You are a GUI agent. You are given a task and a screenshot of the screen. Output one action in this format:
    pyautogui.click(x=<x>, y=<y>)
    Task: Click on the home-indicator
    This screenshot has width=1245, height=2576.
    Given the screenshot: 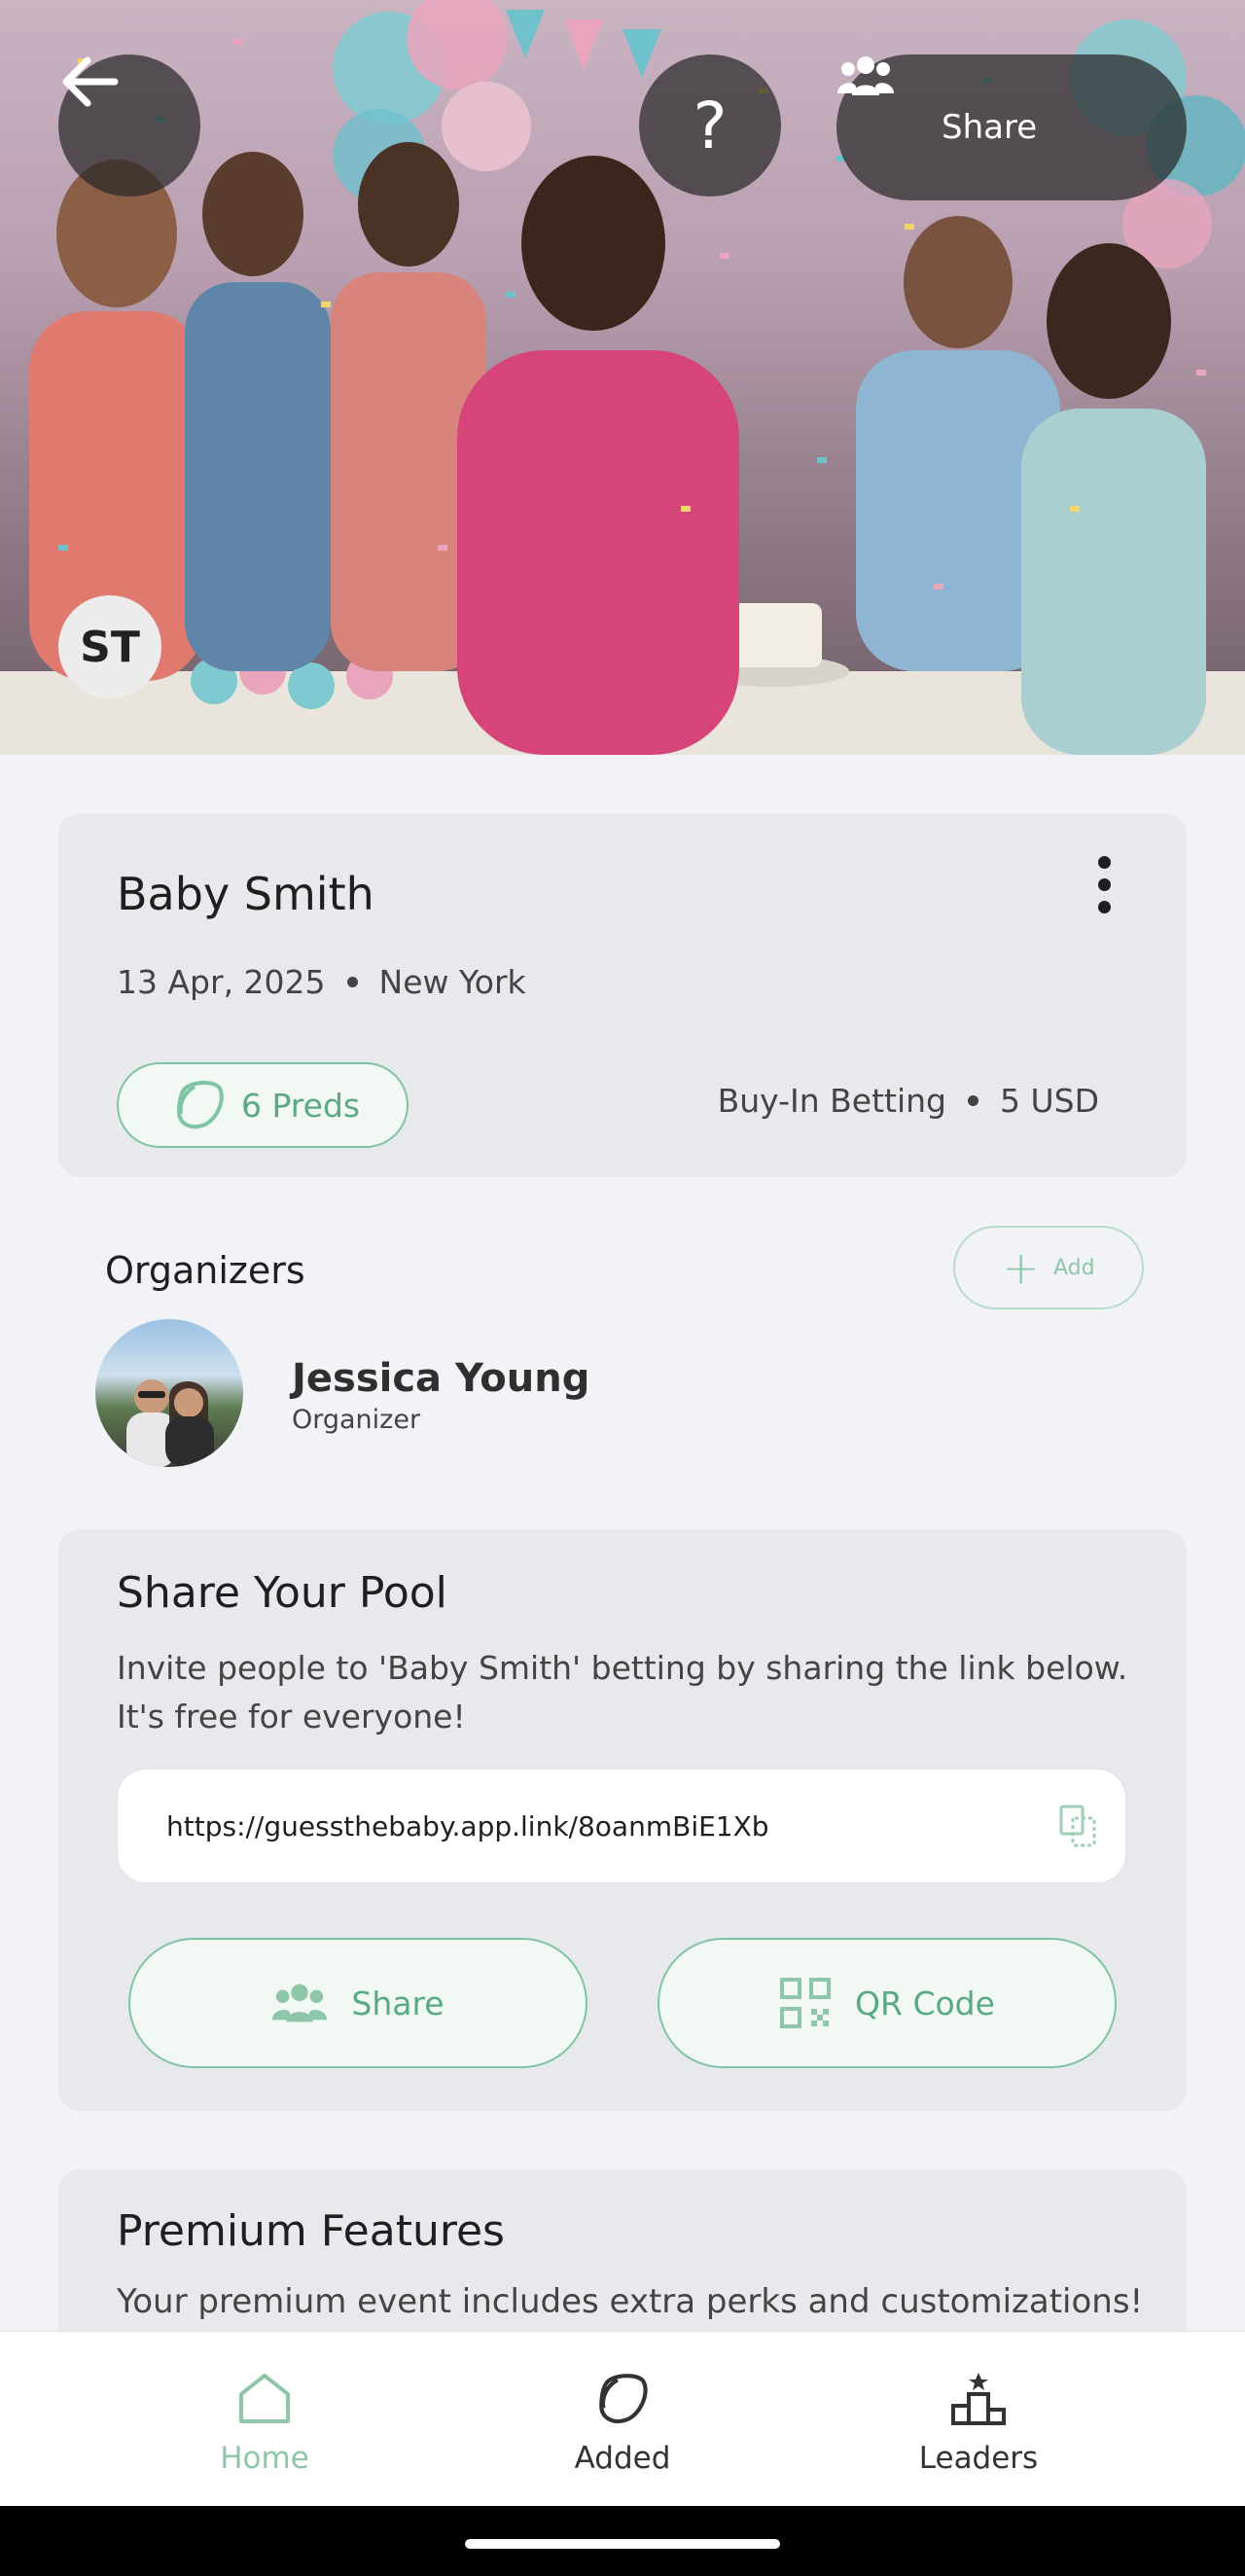 What is the action you would take?
    pyautogui.click(x=622, y=2544)
    